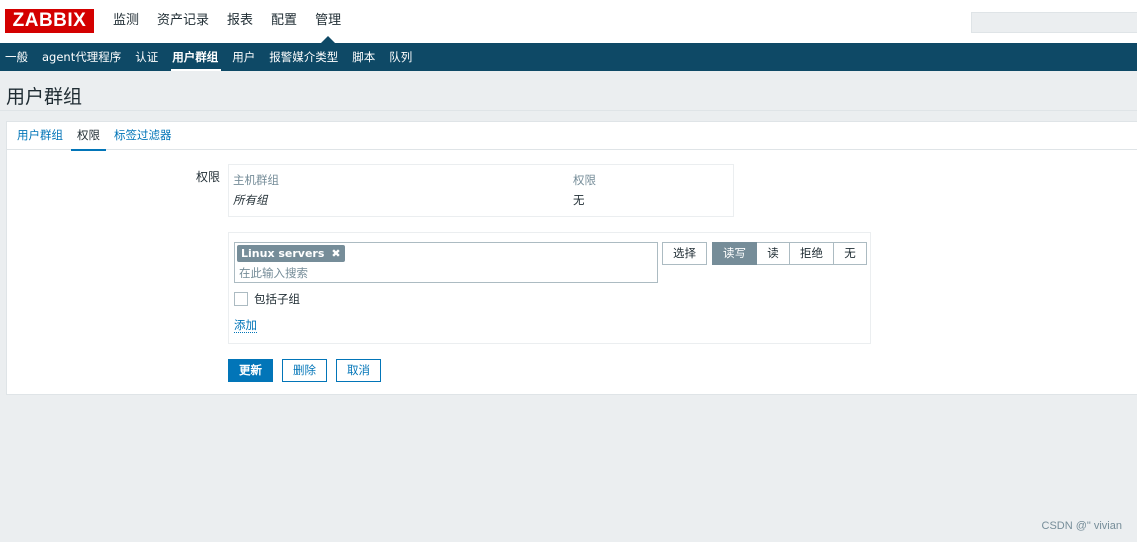  Describe the element at coordinates (446, 262) in the screenshot. I see `host-group-multiselect: Linux servers ✖` at that location.